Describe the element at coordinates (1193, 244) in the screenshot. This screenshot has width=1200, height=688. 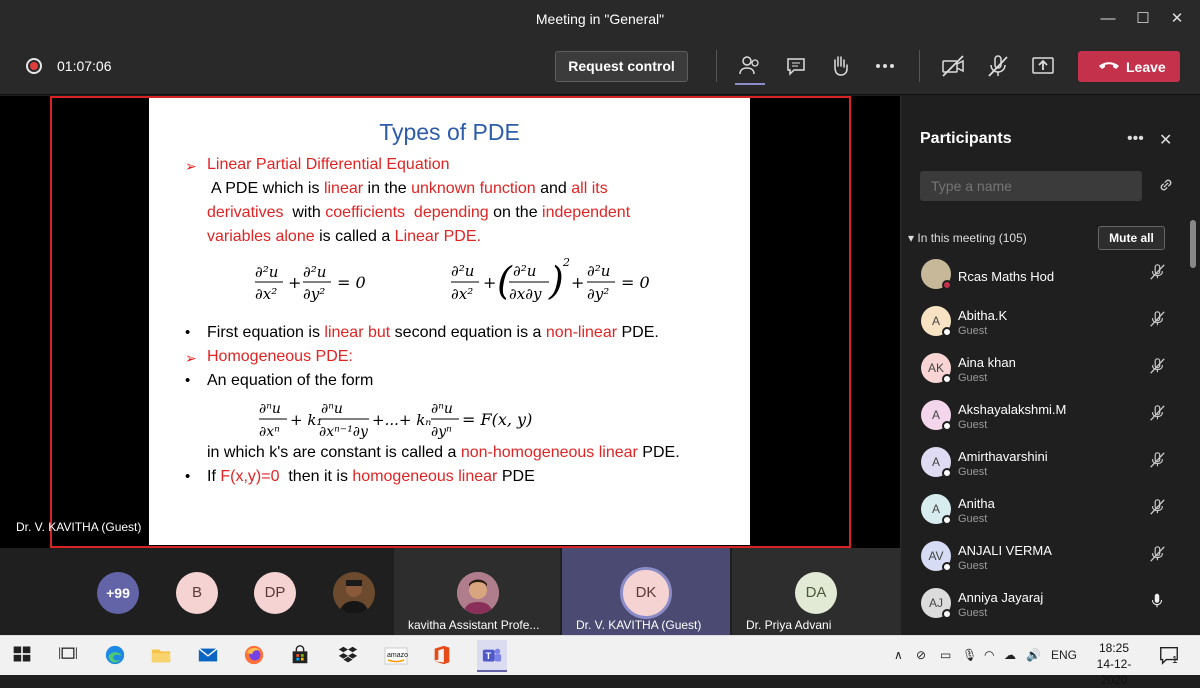
I see `panel-scrollbar` at that location.